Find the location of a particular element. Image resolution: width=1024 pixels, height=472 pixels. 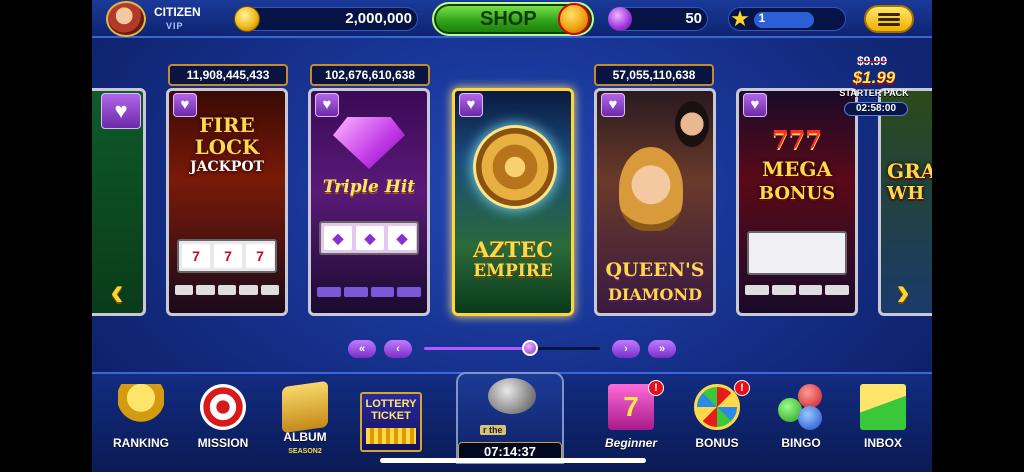

game-card-queens-diamond: ♥ QUEEN'S DIAMOND is located at coordinates (655, 202).